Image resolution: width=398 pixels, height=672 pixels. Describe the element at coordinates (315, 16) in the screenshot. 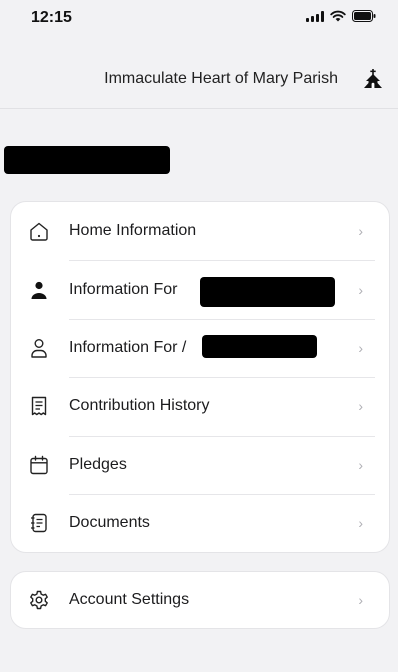

I see `signal-icon` at that location.